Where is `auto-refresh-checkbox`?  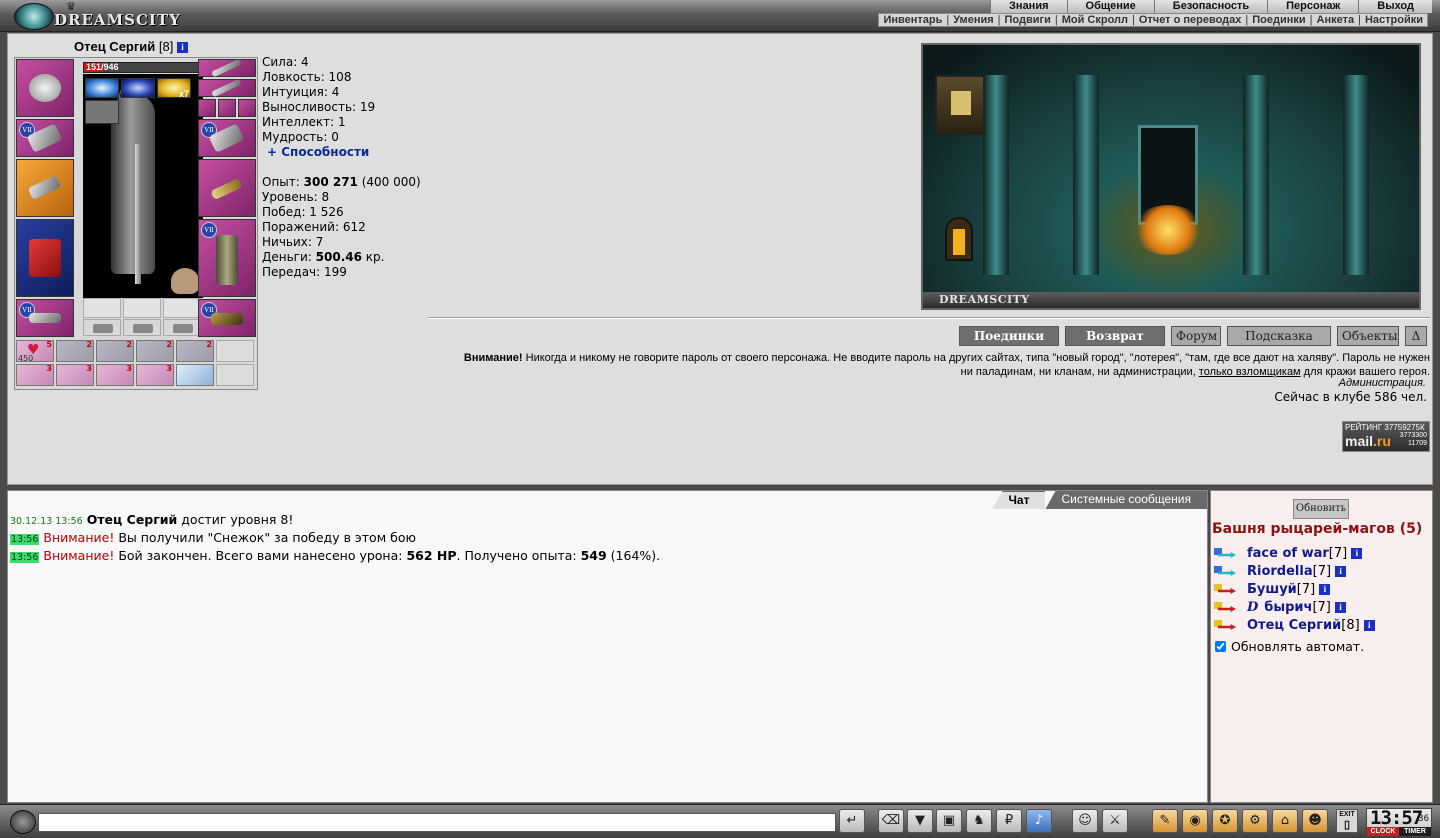
auto-refresh-checkbox is located at coordinates (1220, 646).